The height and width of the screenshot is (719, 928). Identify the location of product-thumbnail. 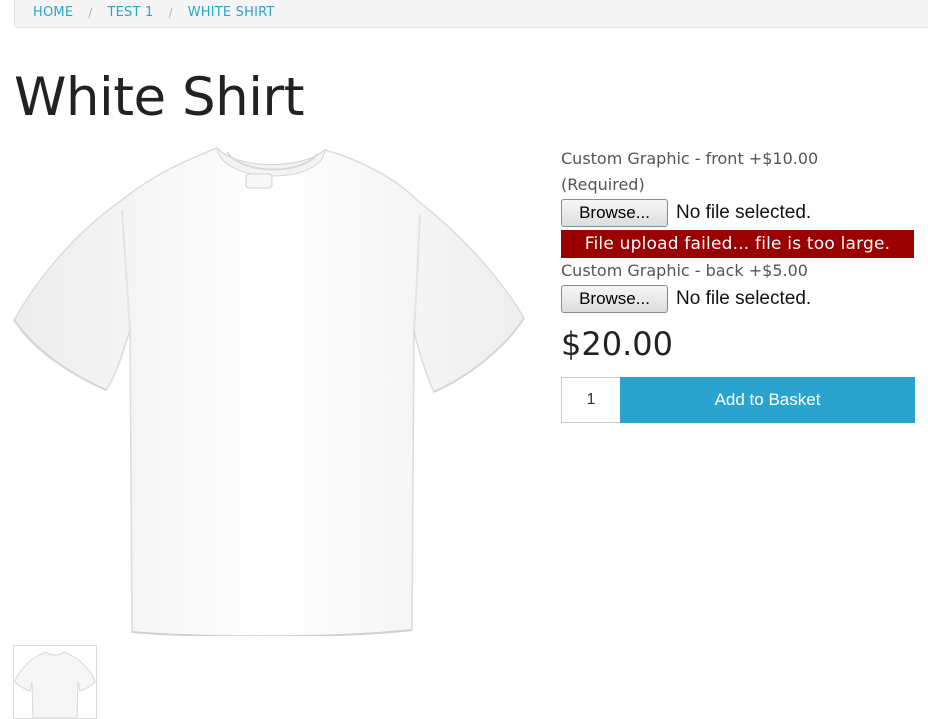
(55, 682).